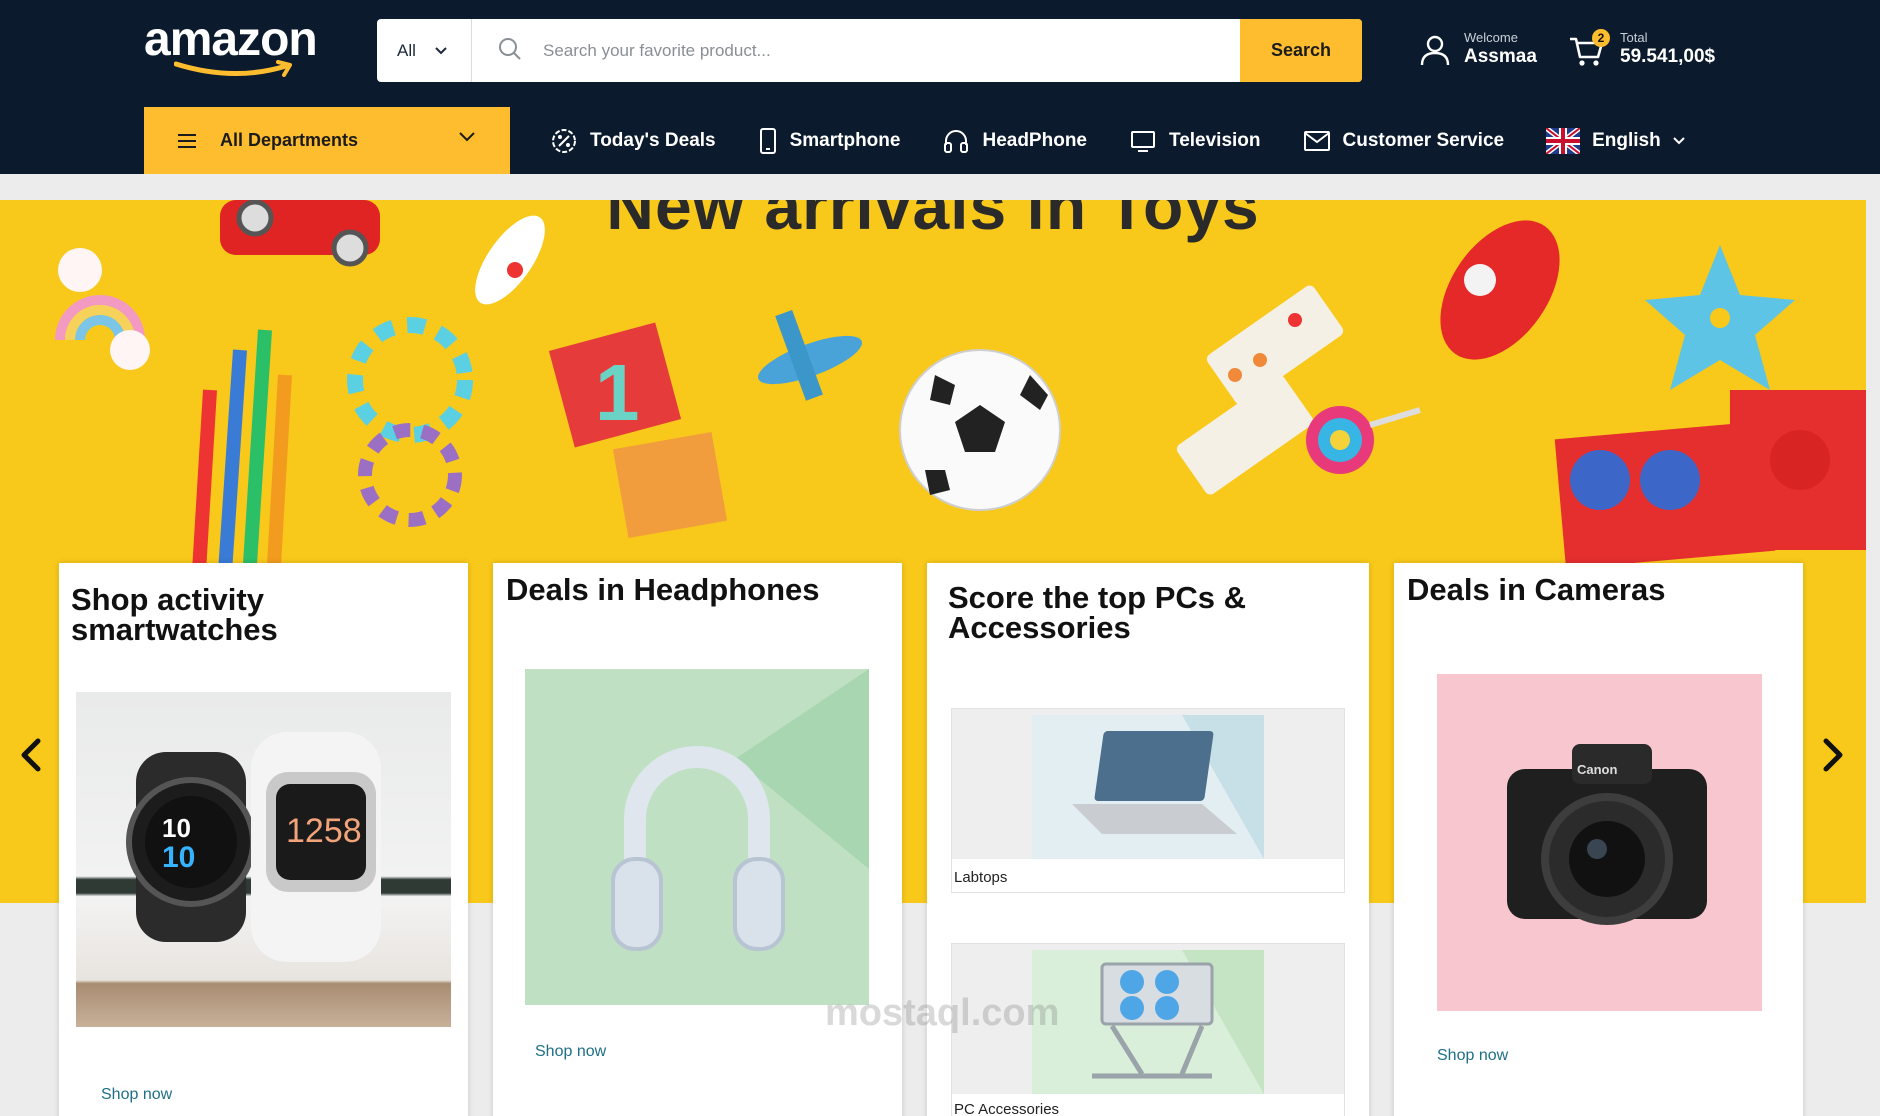 The width and height of the screenshot is (1880, 1116). What do you see at coordinates (1710, 479) in the screenshot?
I see `lego-blocks-illustration` at bounding box center [1710, 479].